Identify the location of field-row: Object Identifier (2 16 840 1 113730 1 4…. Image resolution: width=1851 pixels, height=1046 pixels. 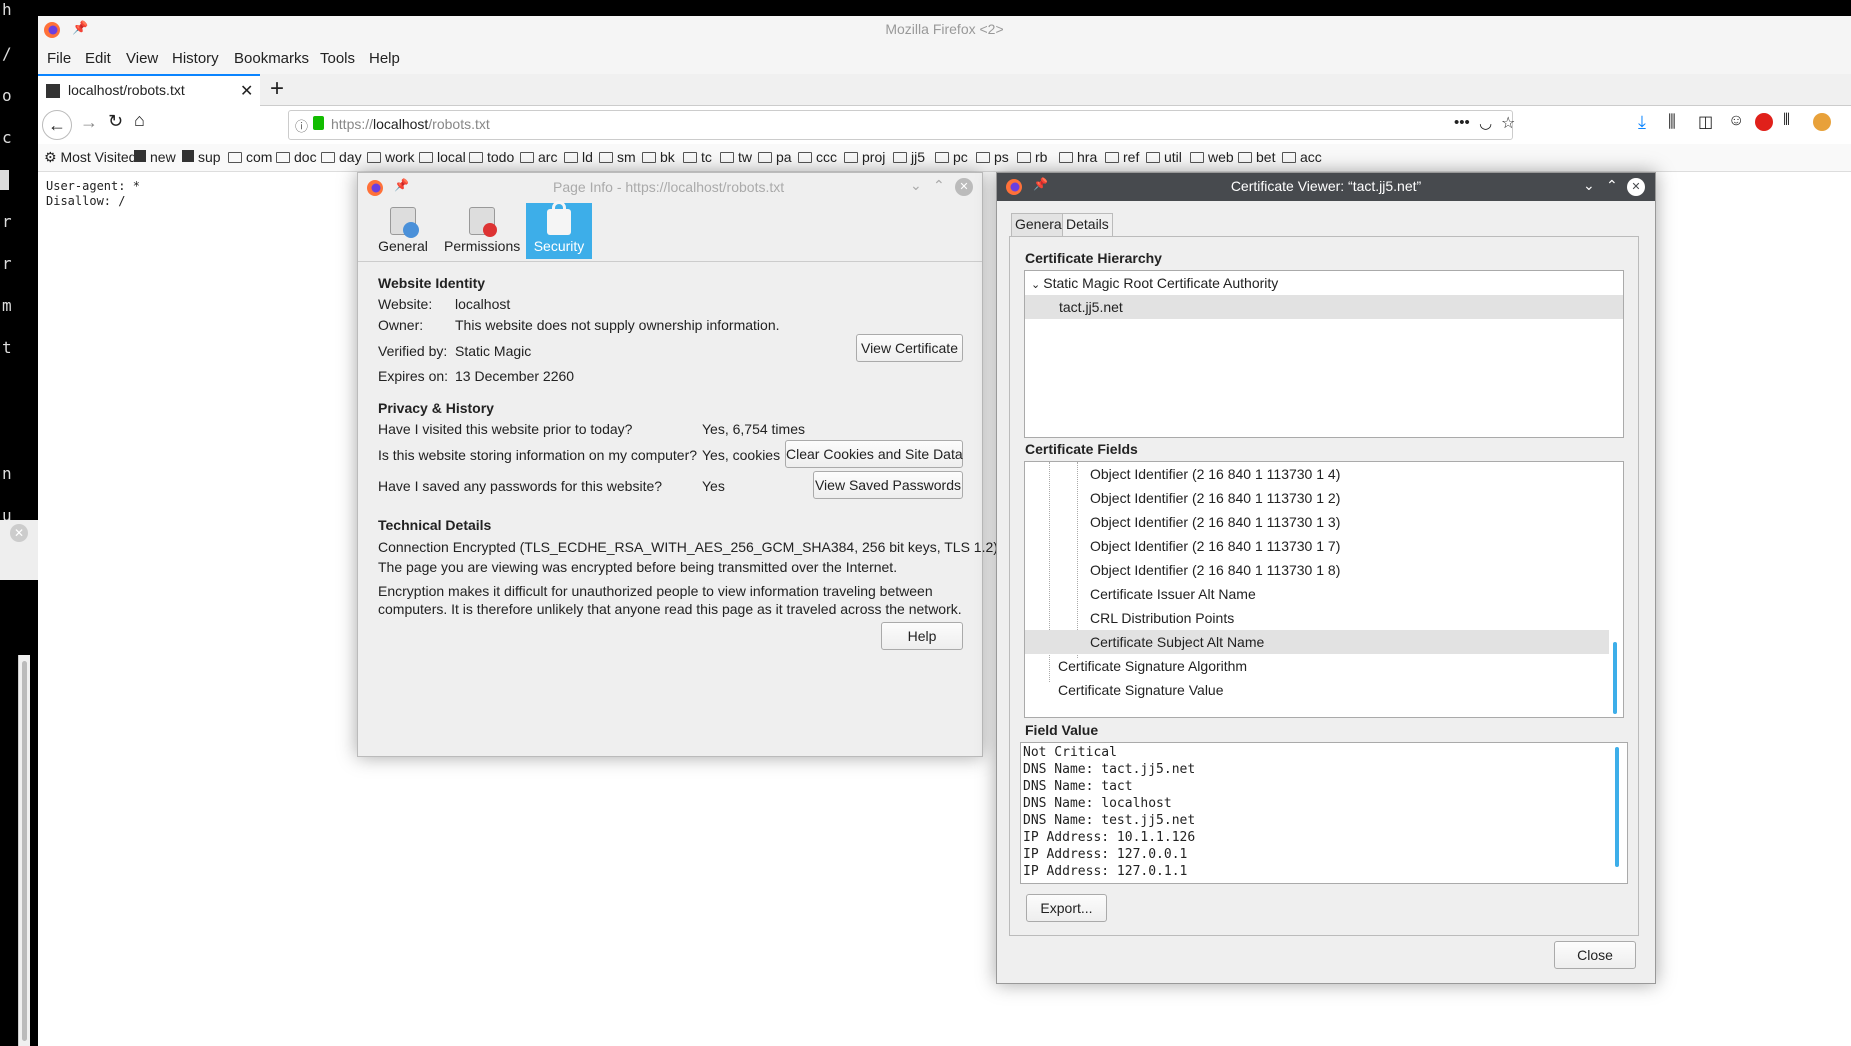
(1324, 474).